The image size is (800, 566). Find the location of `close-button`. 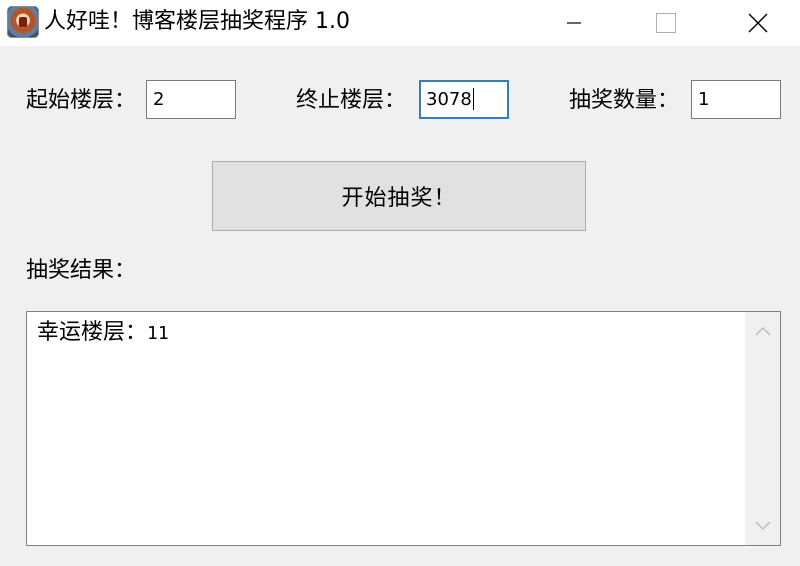

close-button is located at coordinates (758, 23).